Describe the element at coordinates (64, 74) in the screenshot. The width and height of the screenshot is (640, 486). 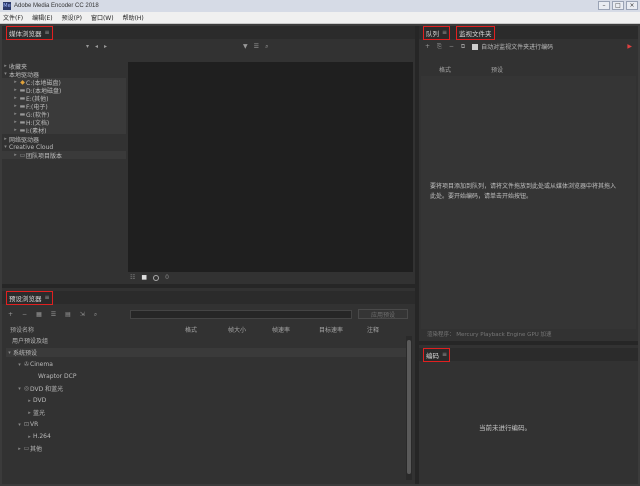
I see `tree-item-local-drives: ▾ 本地驱动器` at that location.